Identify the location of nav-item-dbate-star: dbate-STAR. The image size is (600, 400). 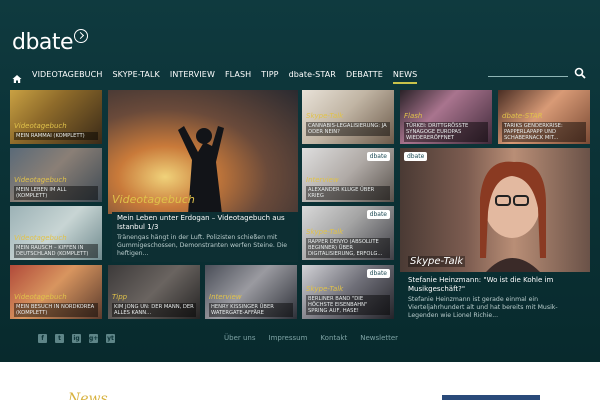
(312, 74).